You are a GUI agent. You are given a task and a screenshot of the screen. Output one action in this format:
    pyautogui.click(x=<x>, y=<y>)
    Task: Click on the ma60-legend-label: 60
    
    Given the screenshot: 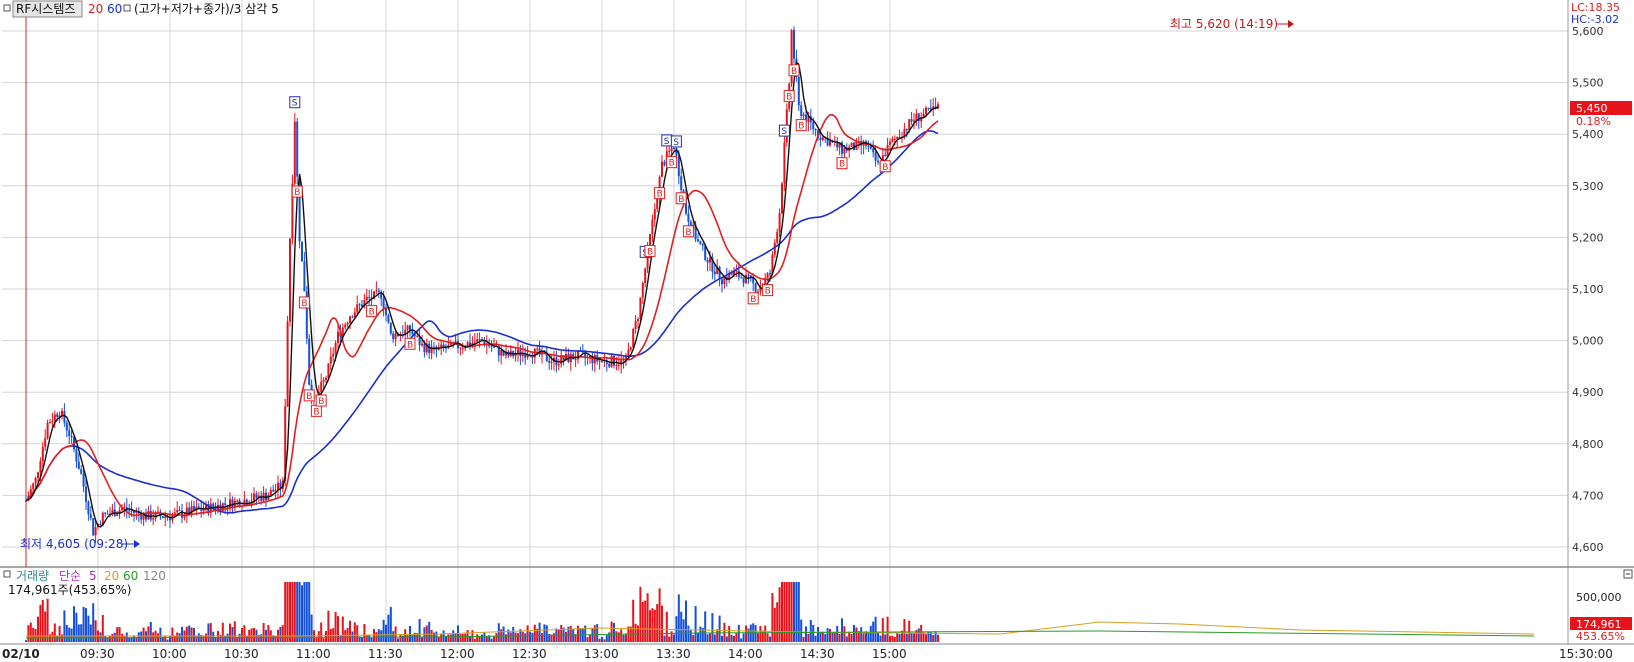 What is the action you would take?
    pyautogui.click(x=114, y=9)
    